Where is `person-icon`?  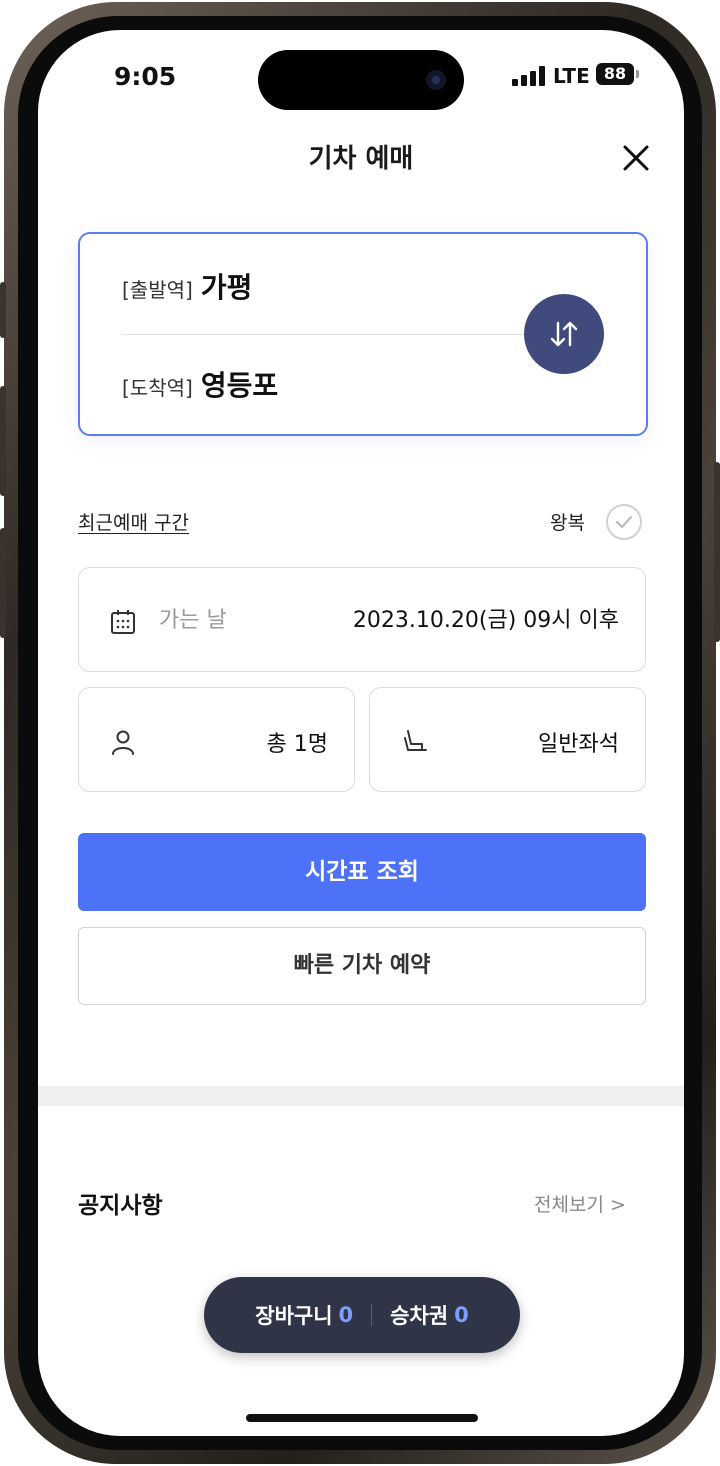 person-icon is located at coordinates (123, 742).